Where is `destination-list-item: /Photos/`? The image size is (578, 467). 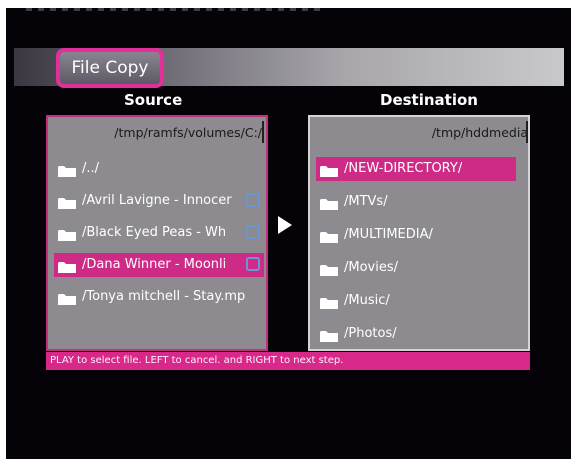 destination-list-item: /Photos/ is located at coordinates (416, 334).